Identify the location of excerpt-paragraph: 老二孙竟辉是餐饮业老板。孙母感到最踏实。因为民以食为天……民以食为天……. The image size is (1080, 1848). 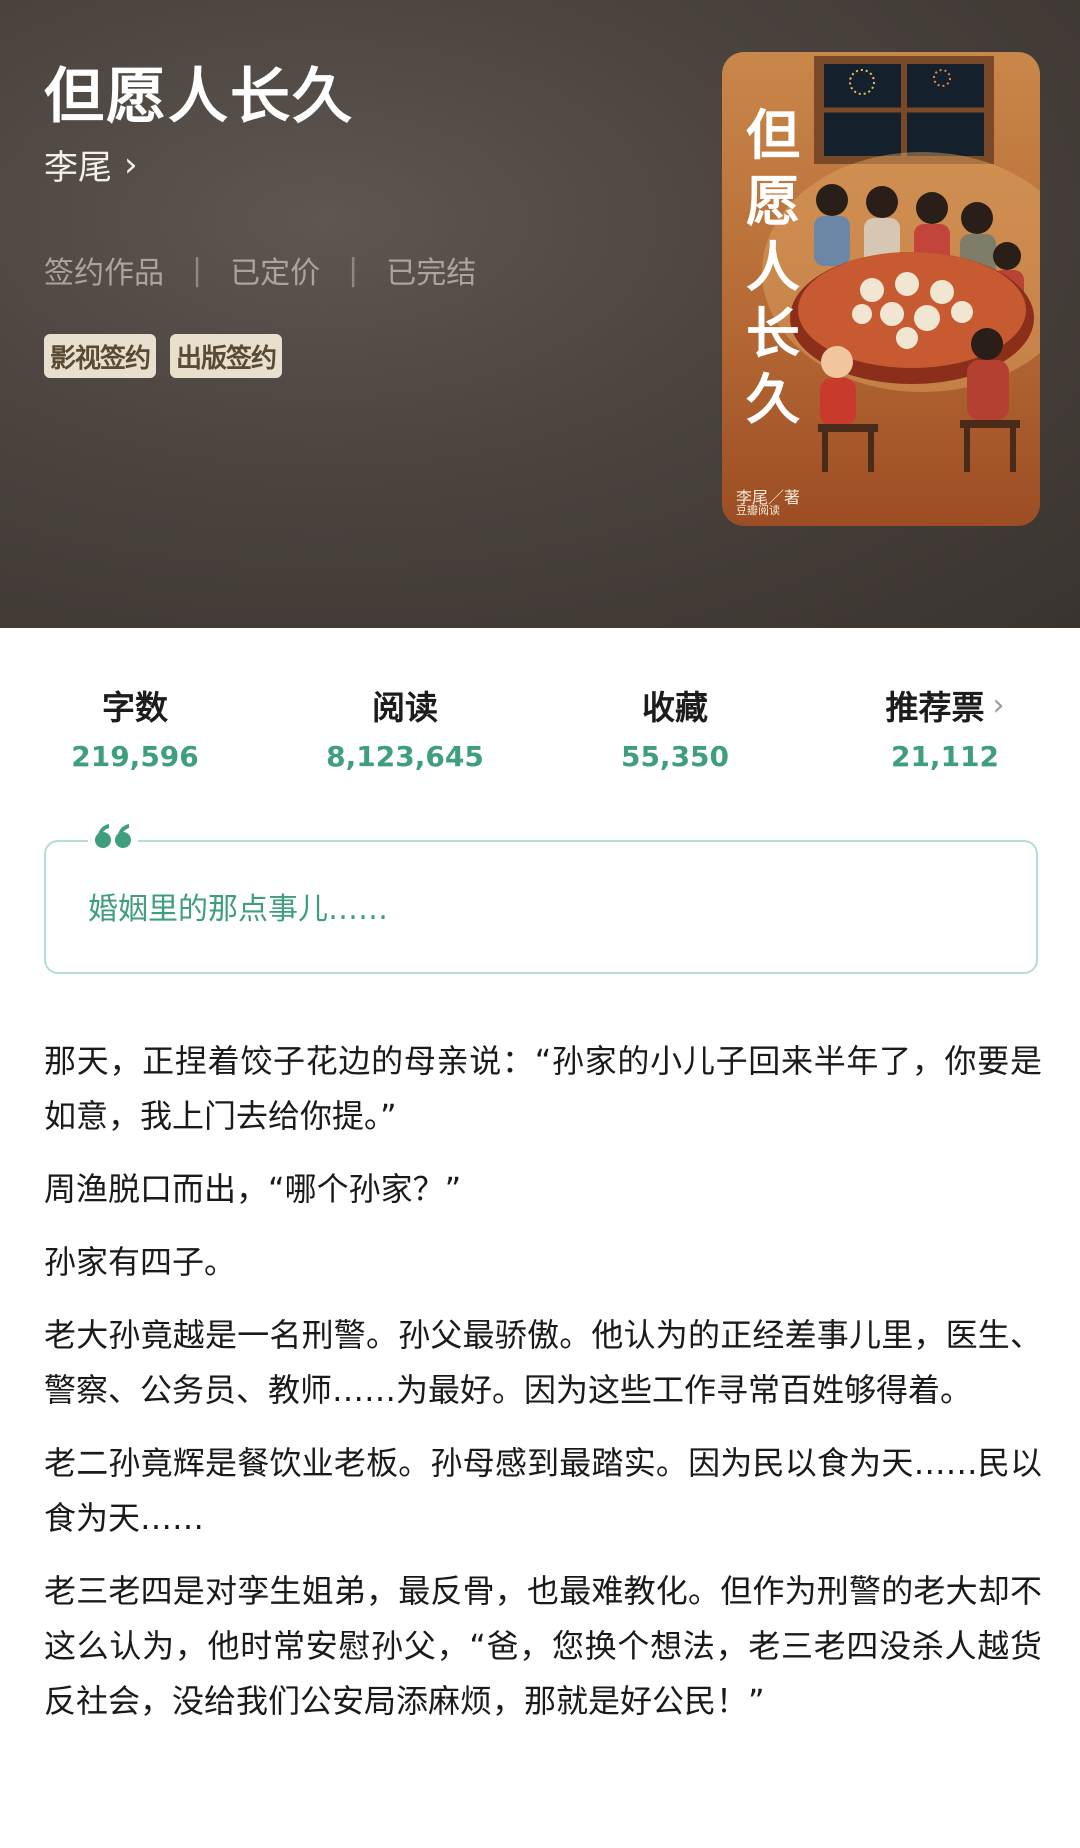
(543, 1490).